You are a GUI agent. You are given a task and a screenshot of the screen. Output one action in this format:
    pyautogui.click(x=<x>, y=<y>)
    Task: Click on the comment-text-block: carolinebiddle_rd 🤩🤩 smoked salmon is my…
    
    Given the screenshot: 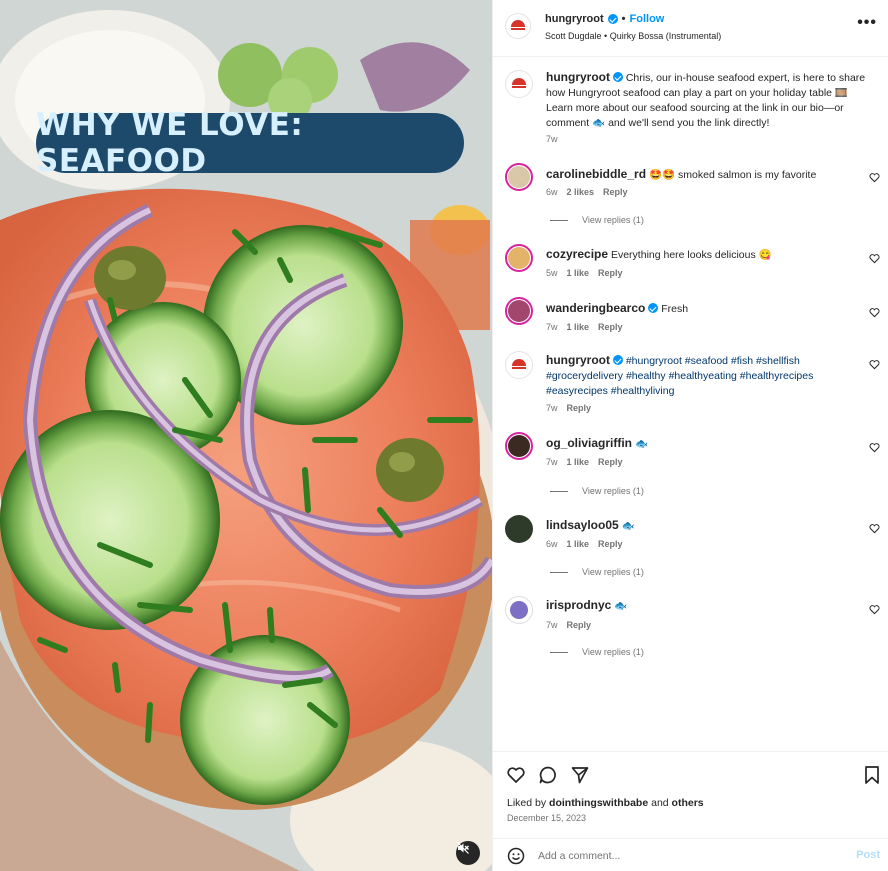 What is the action you would take?
    pyautogui.click(x=706, y=175)
    